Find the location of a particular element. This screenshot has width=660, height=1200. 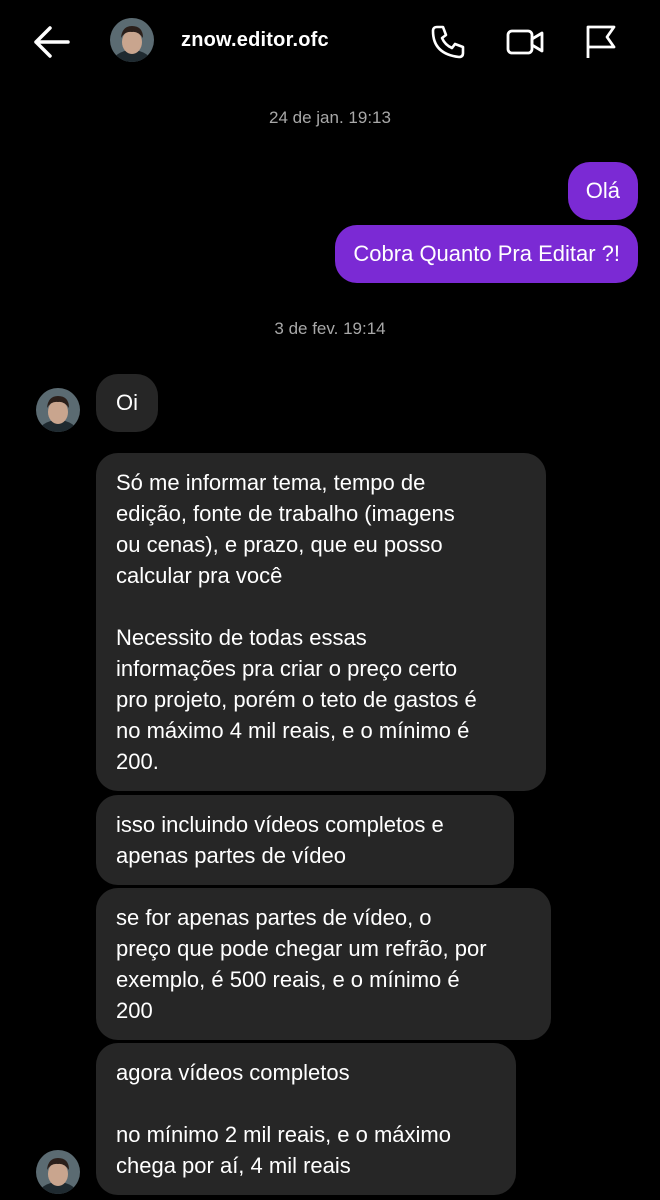

phone-icon is located at coordinates (448, 42).